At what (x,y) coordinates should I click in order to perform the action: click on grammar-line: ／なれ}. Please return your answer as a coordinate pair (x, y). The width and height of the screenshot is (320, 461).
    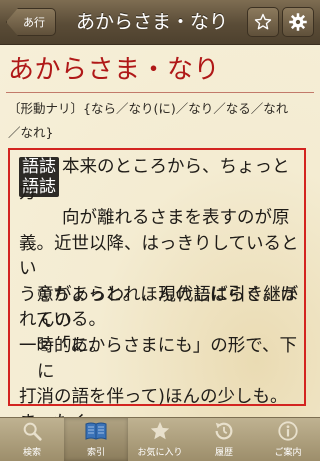
    Looking at the image, I should click on (31, 132).